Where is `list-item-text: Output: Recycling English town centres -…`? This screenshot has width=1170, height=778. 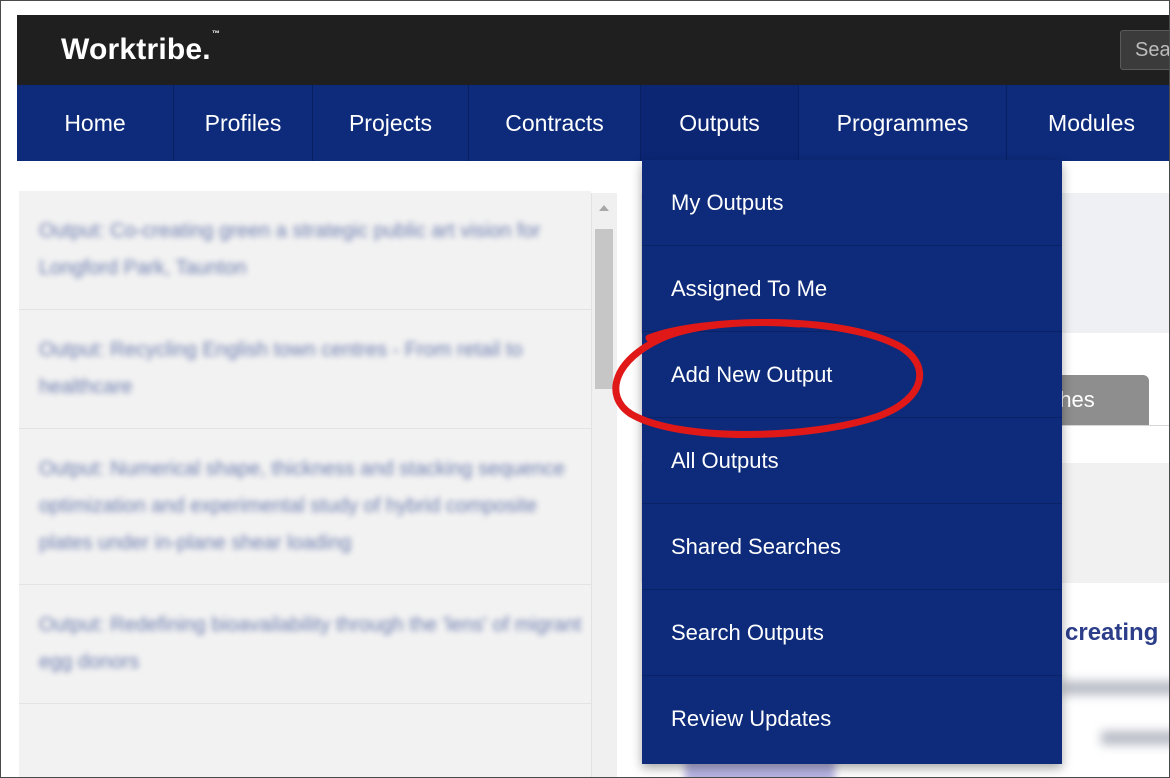 list-item-text: Output: Recycling English town centres -… is located at coordinates (281, 368).